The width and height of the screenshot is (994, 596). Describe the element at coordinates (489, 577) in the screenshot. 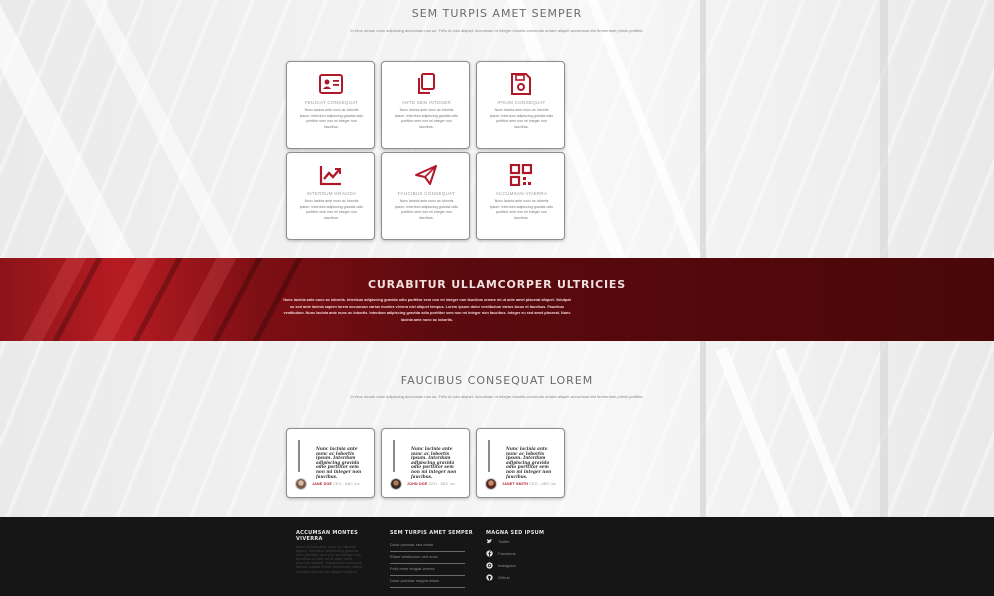

I see `github-icon` at that location.